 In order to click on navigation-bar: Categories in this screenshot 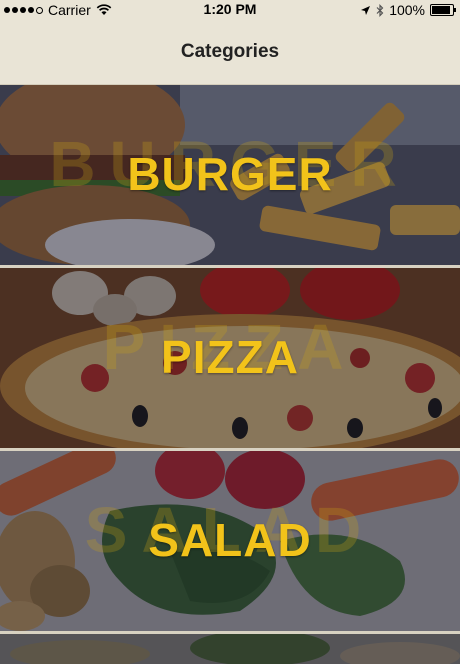, I will do `click(230, 52)`.